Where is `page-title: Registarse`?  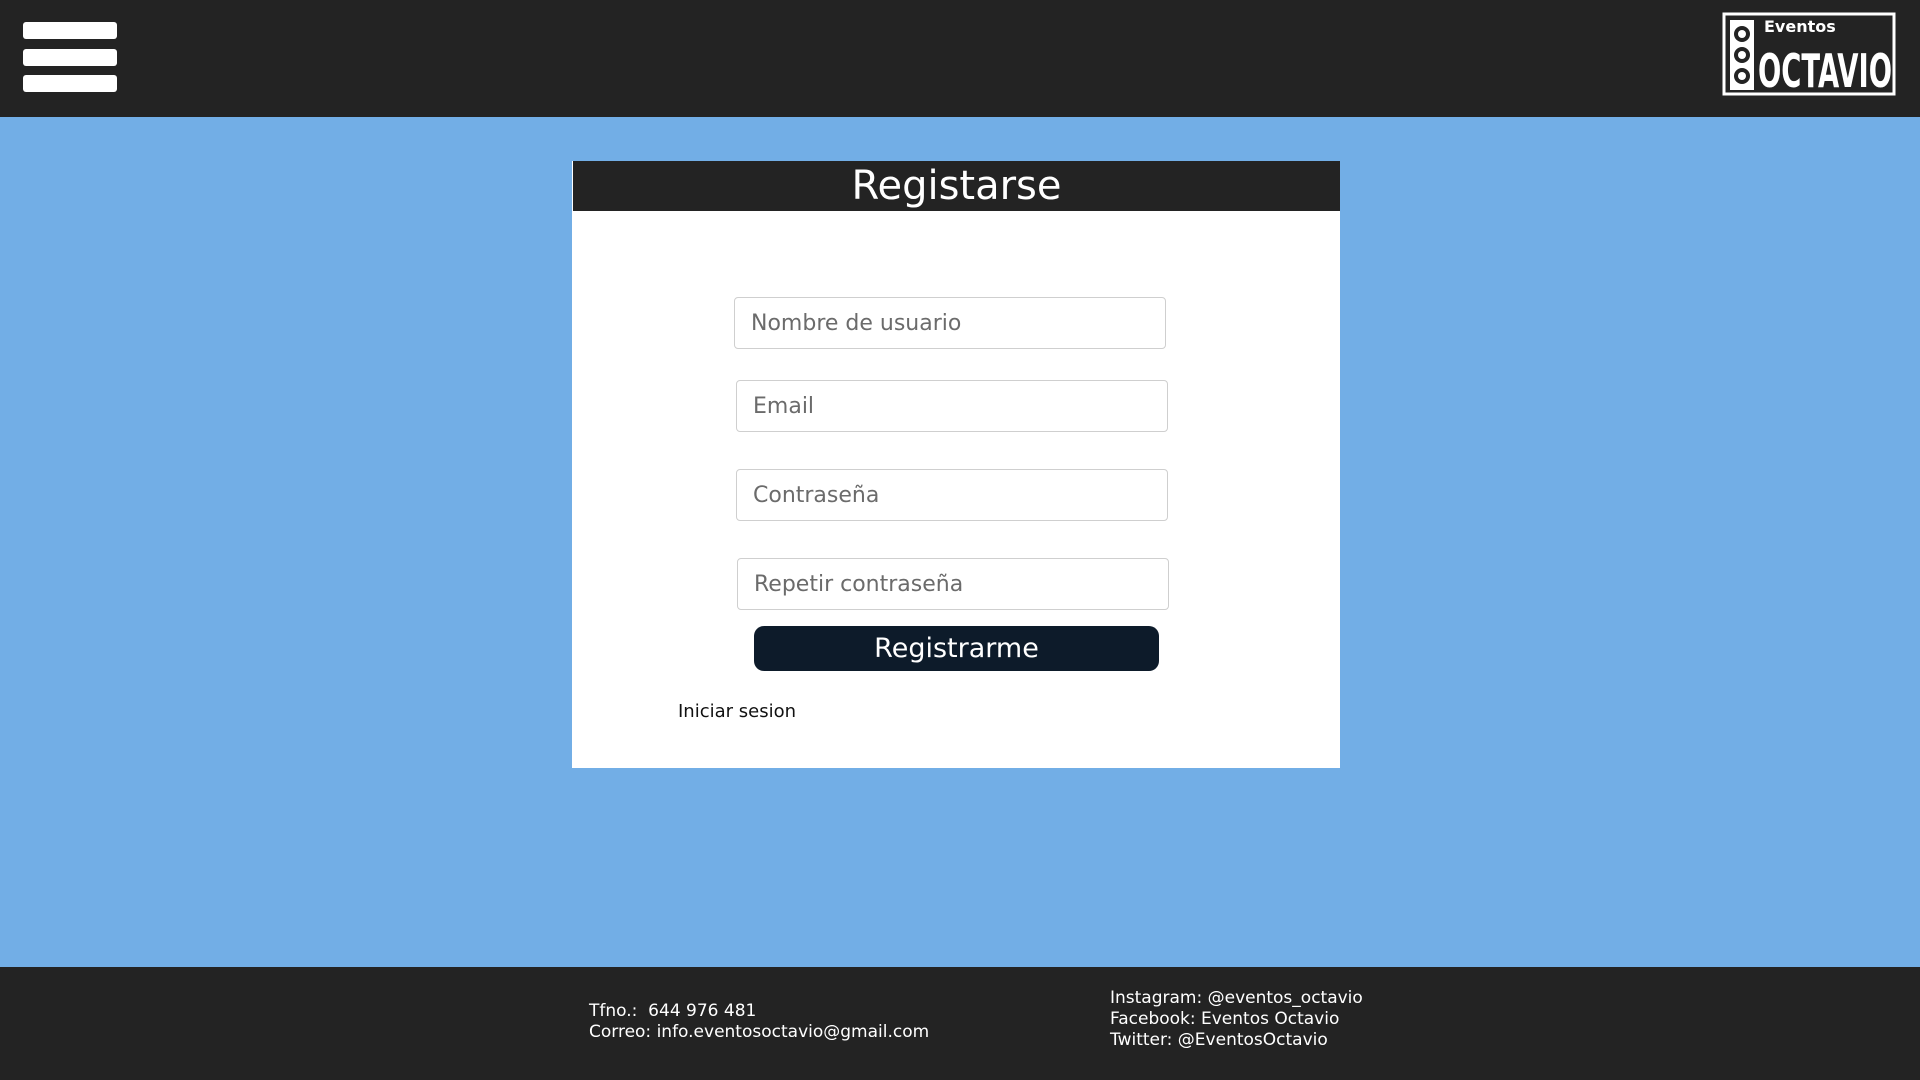 page-title: Registarse is located at coordinates (956, 186).